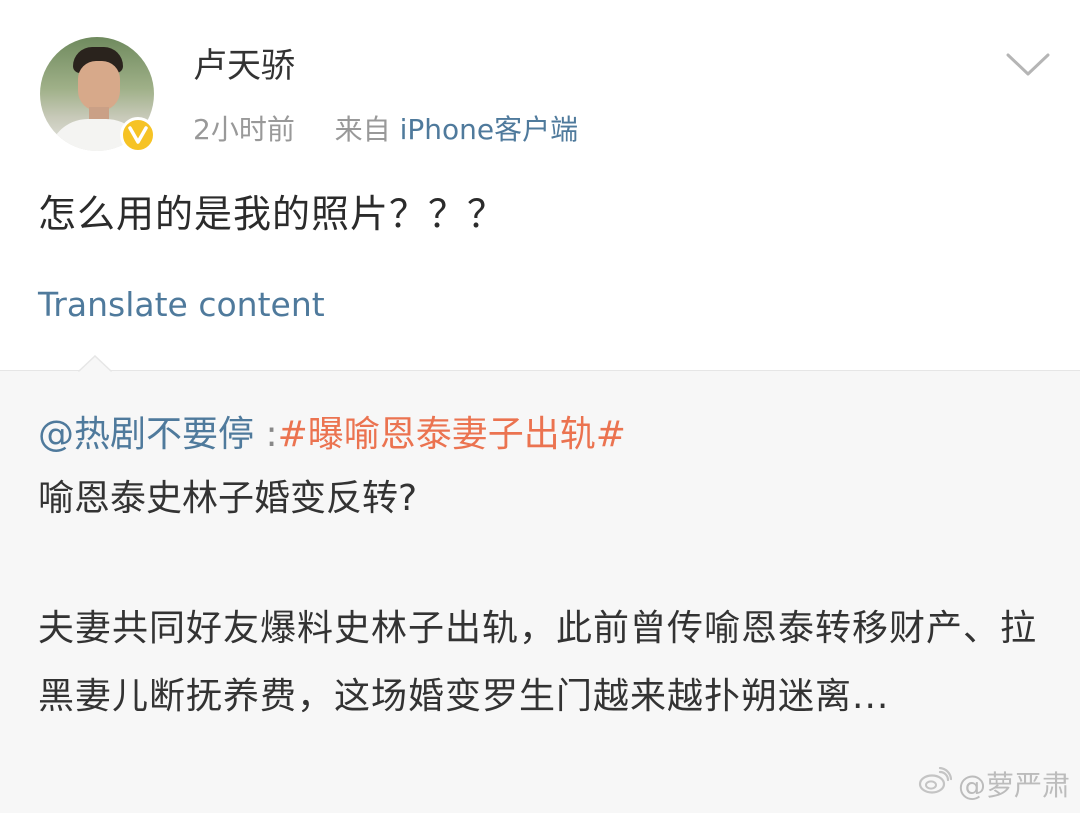 Image resolution: width=1080 pixels, height=813 pixels. I want to click on repost-header: @热剧不要停 :#曝喻恩泰妻子出轨#, so click(332, 435).